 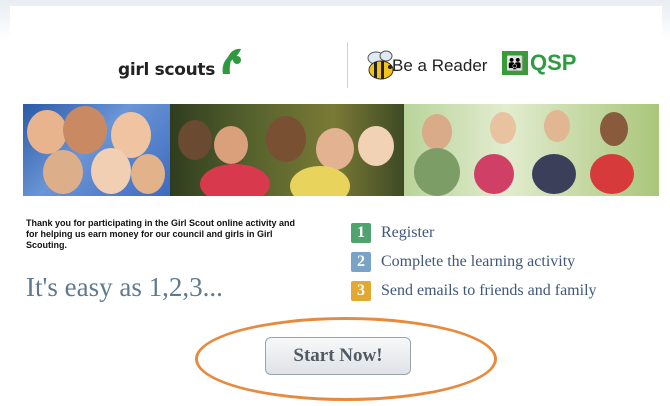 I want to click on header: girl scouts Be a Reader 👪 QSP, so click(x=336, y=66).